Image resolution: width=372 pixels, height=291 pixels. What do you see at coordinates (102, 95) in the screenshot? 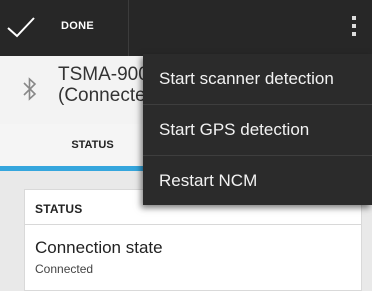
I see `device-name-line2: (Connecte` at bounding box center [102, 95].